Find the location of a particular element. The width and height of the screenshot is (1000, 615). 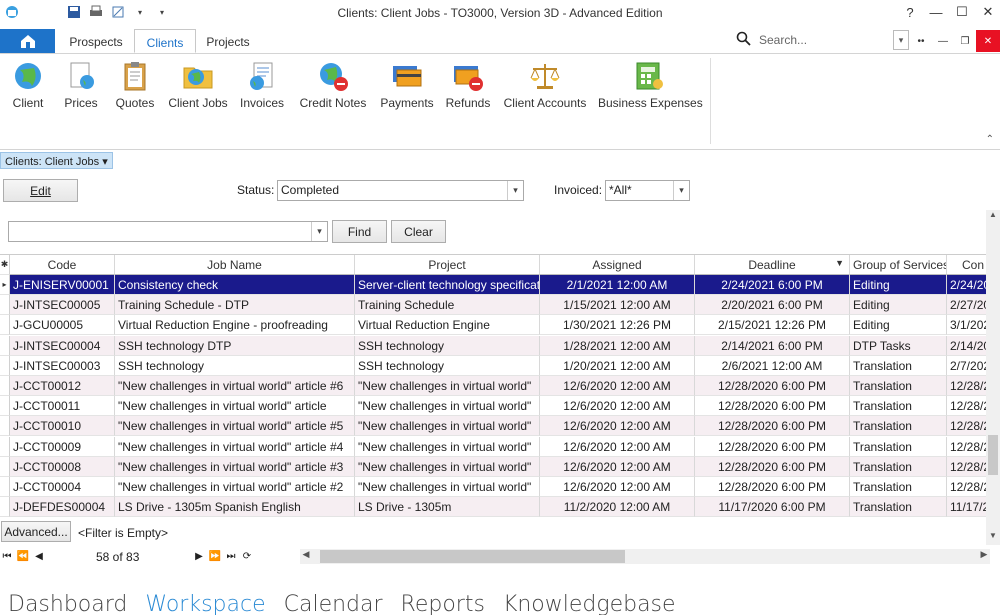

help-button: ? is located at coordinates (910, 12).